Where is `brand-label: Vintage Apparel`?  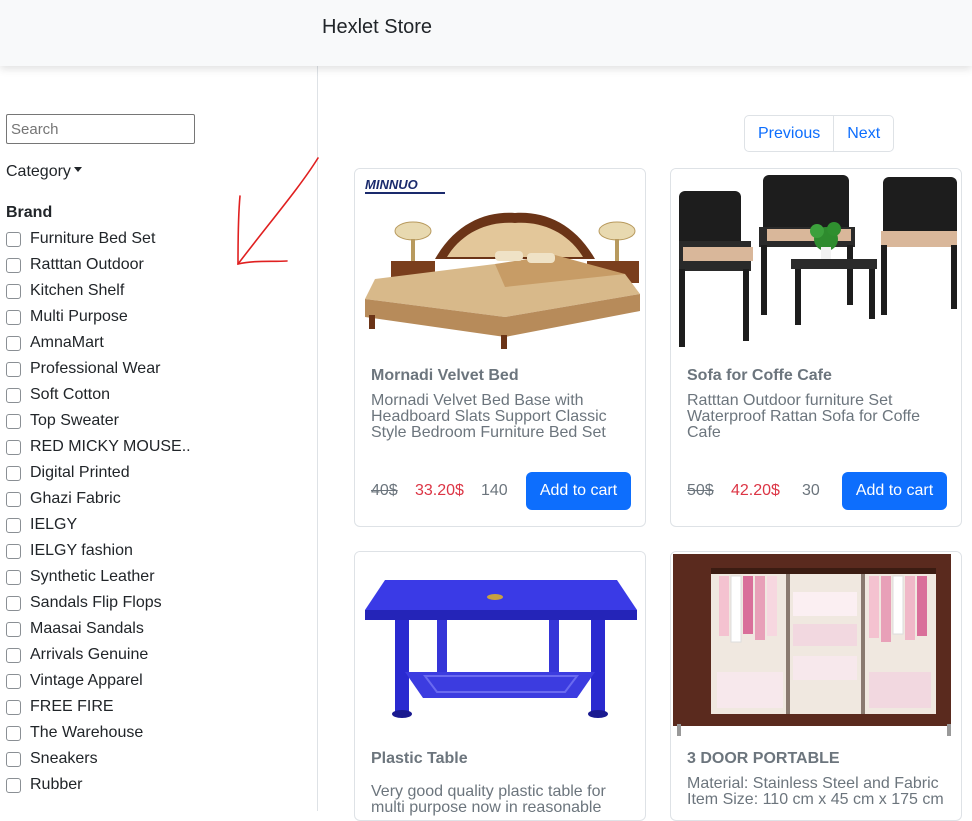
brand-label: Vintage Apparel is located at coordinates (86, 680).